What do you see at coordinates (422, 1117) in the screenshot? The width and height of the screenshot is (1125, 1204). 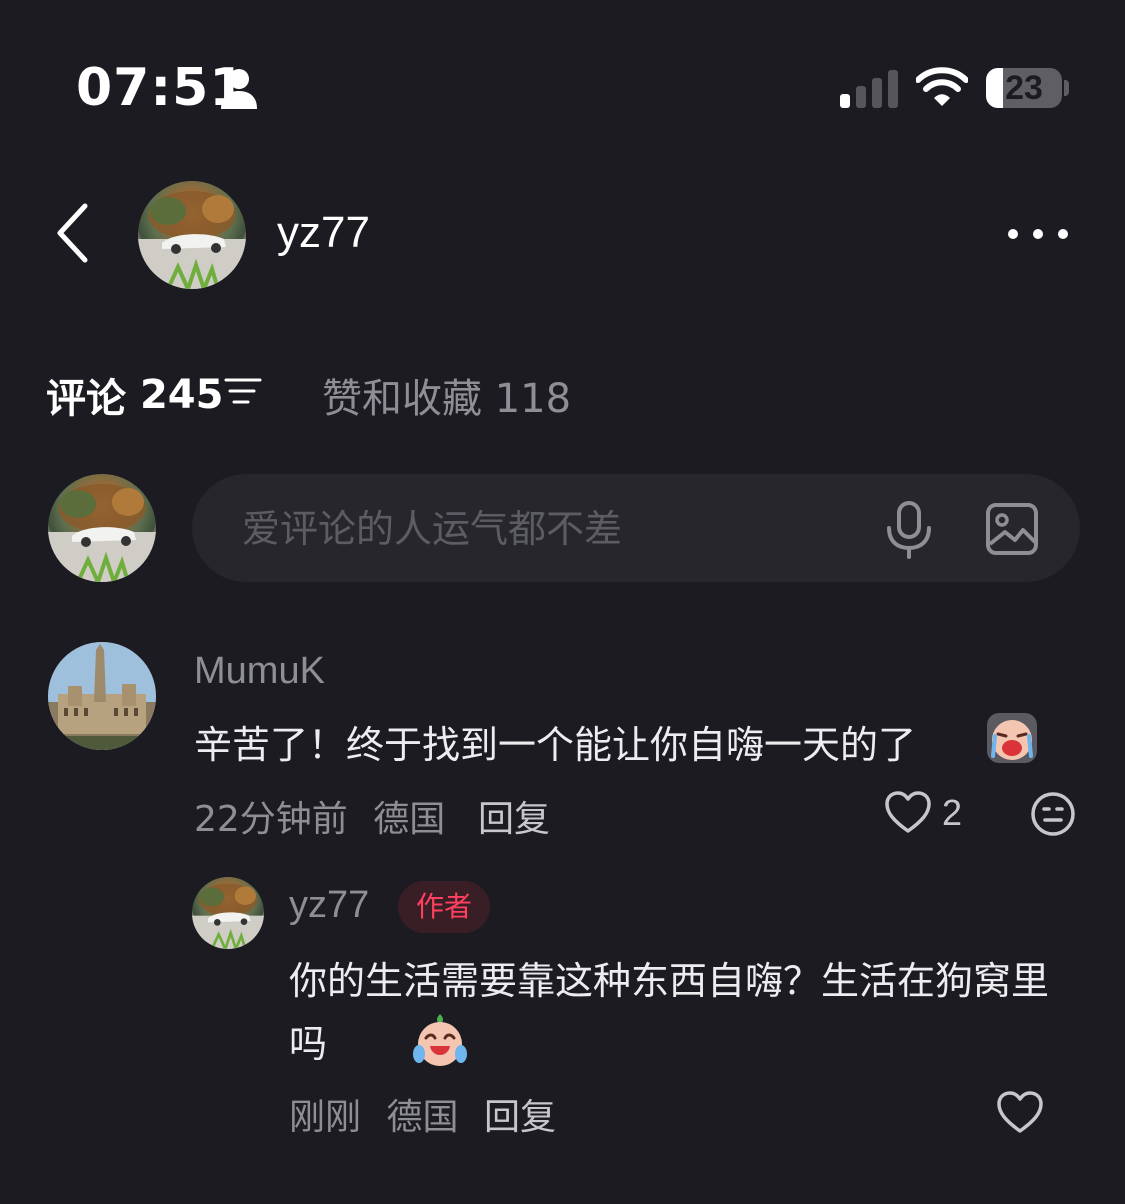 I see `reply-location: 德国` at bounding box center [422, 1117].